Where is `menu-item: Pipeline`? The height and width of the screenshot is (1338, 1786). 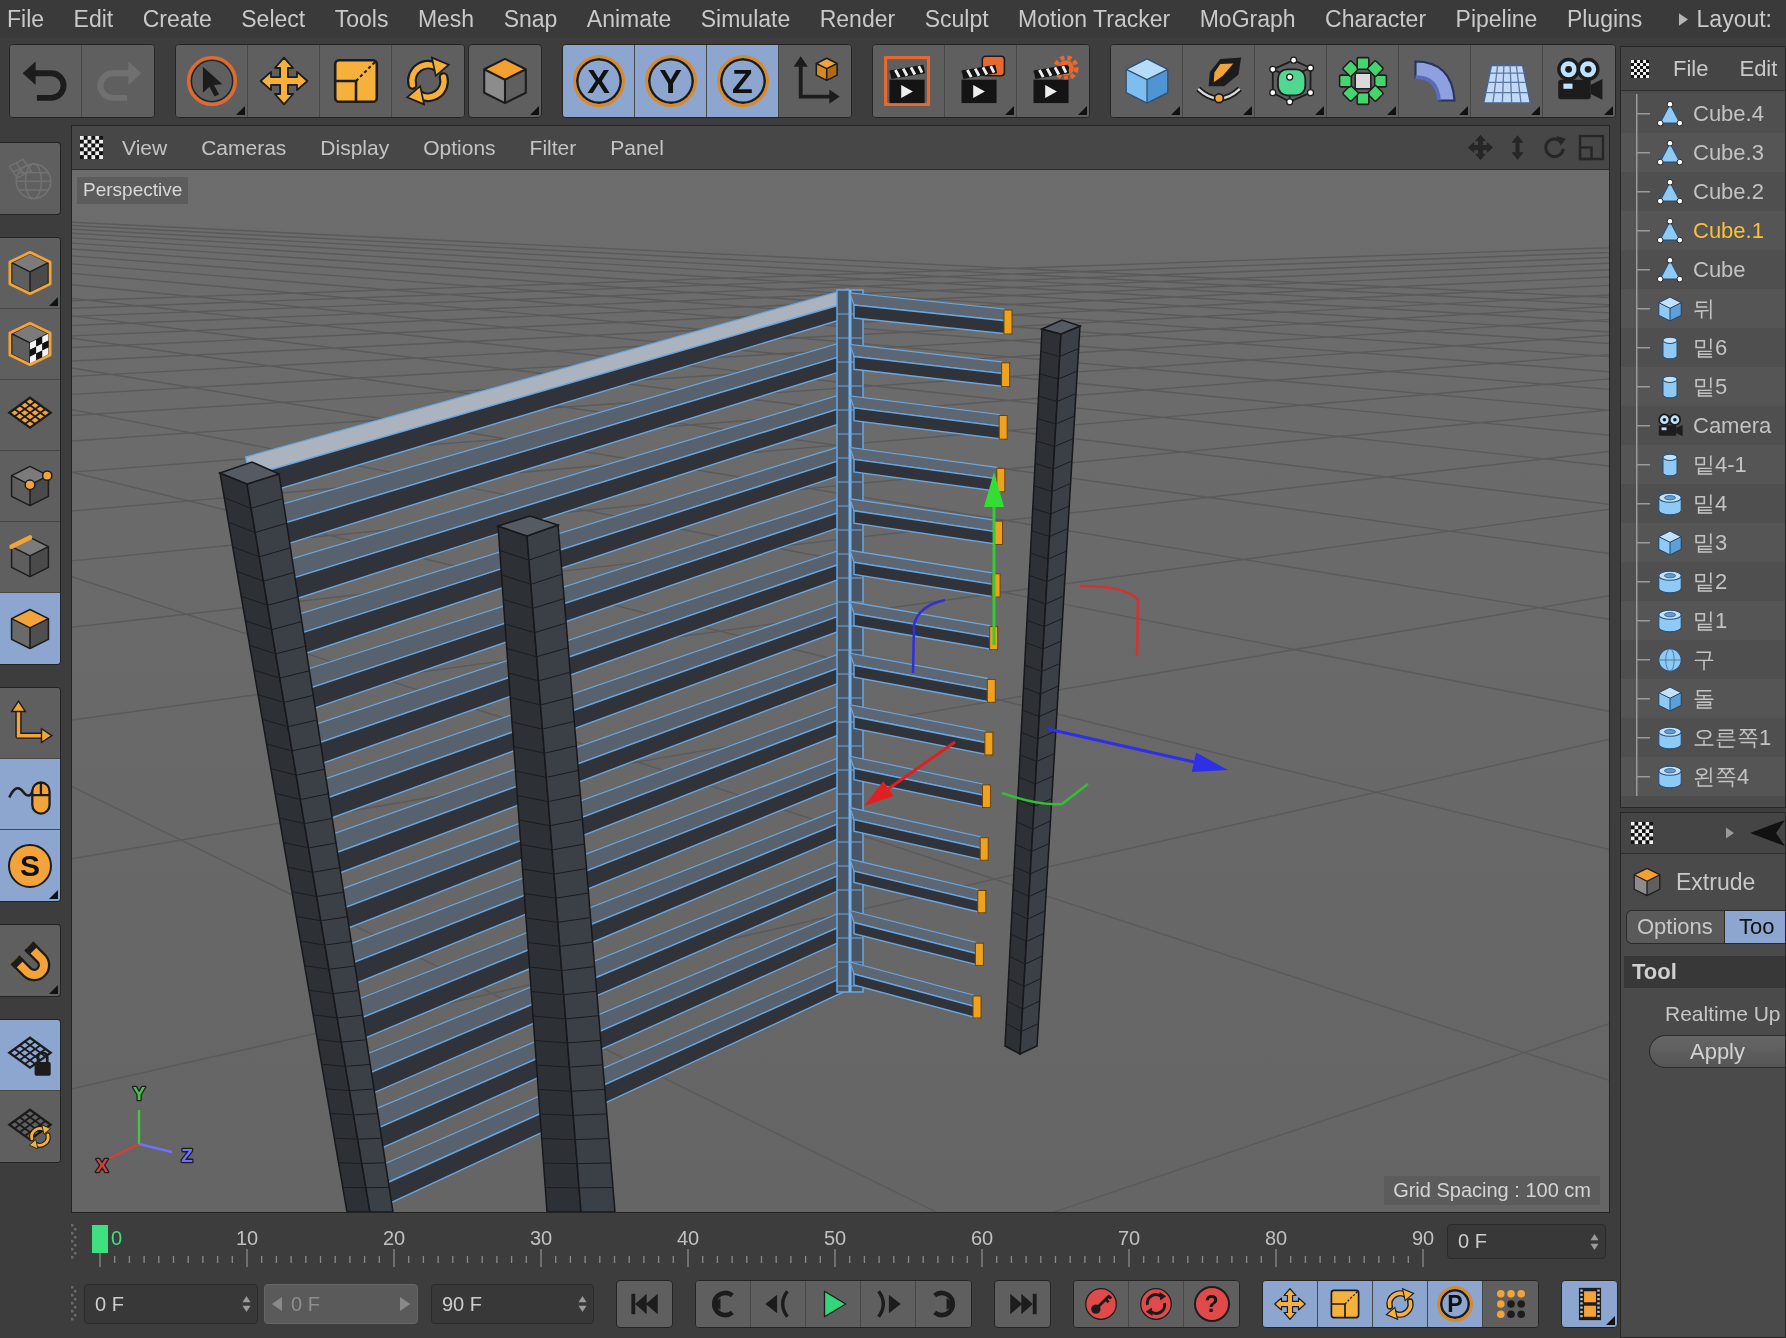
menu-item: Pipeline is located at coordinates (1496, 19).